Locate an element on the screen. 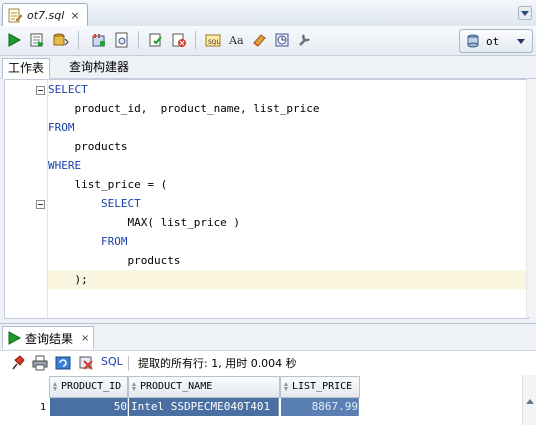 The image size is (536, 425). code-line-current: ); is located at coordinates (287, 279).